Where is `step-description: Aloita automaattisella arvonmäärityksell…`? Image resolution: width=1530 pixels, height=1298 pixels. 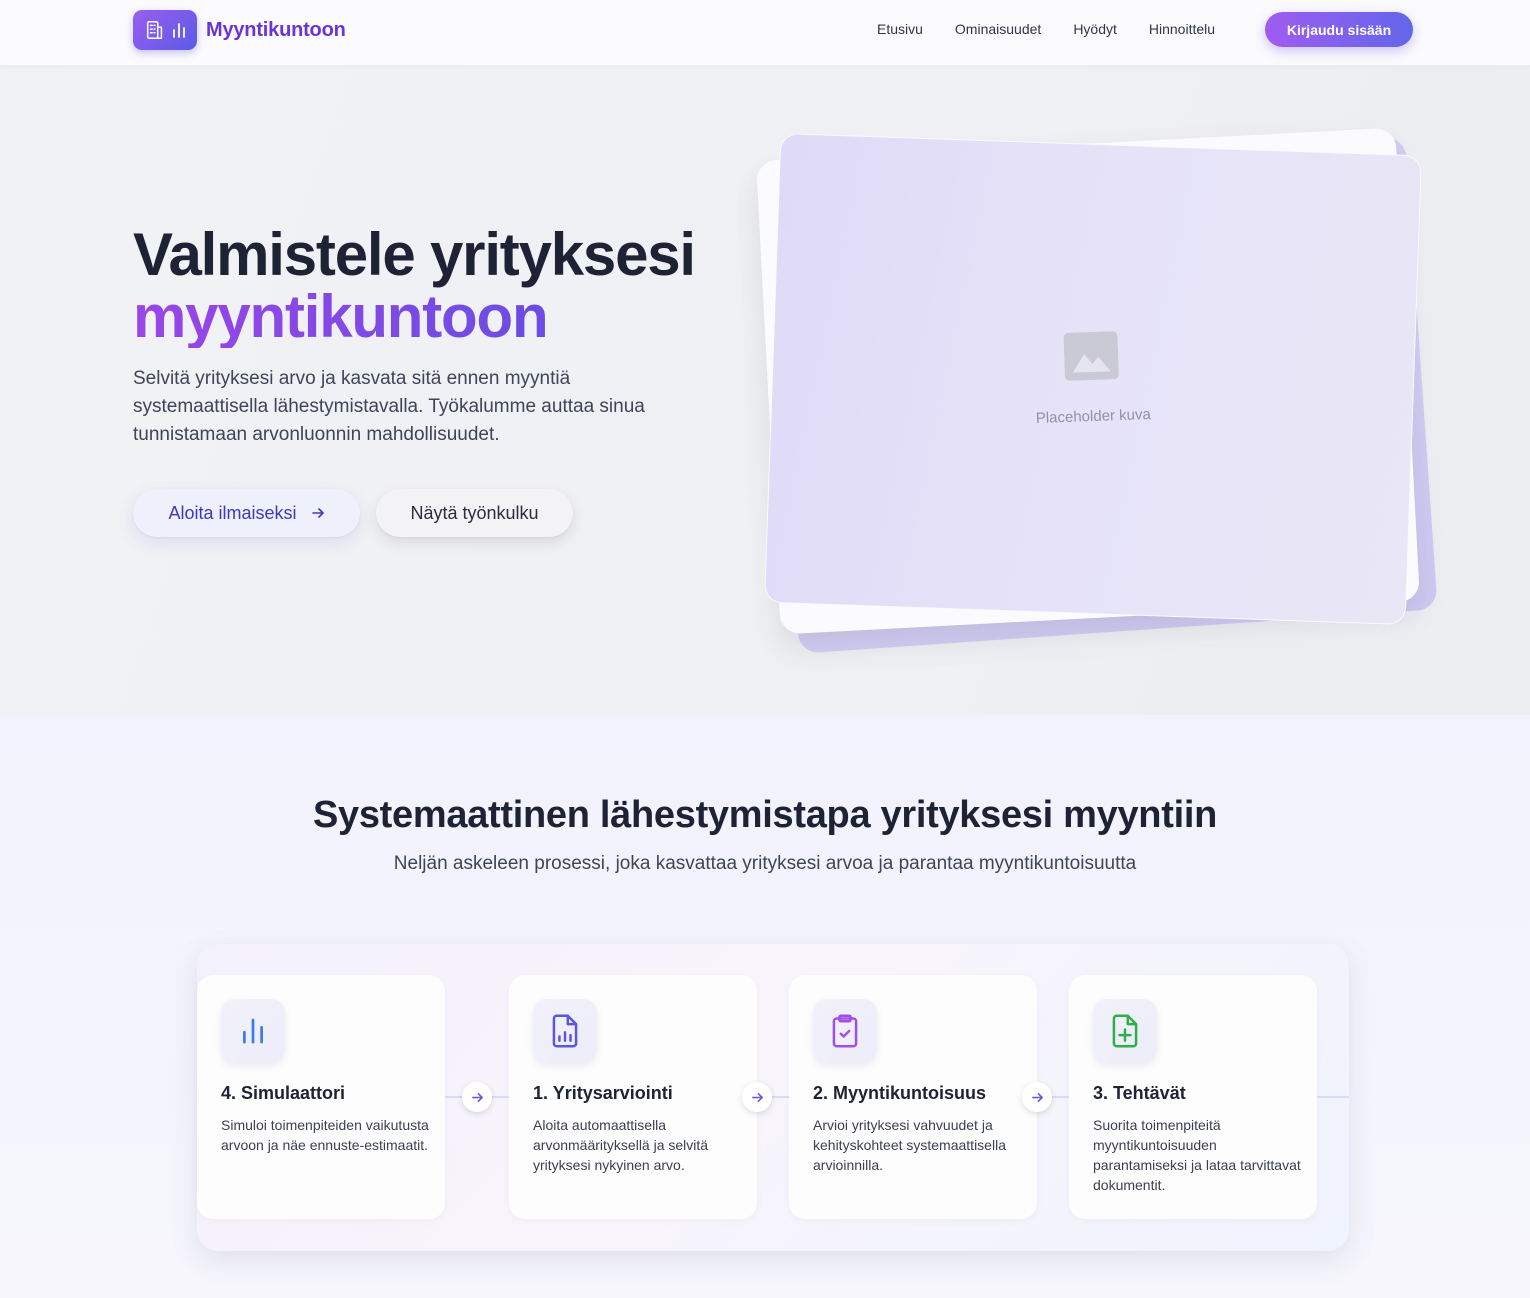 step-description: Aloita automaattisella arvonmäärityksell… is located at coordinates (621, 1145).